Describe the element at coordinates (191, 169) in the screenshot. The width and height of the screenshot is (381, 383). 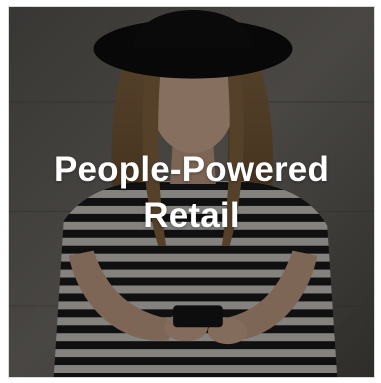
I see `headline-line-1: People-Powered` at that location.